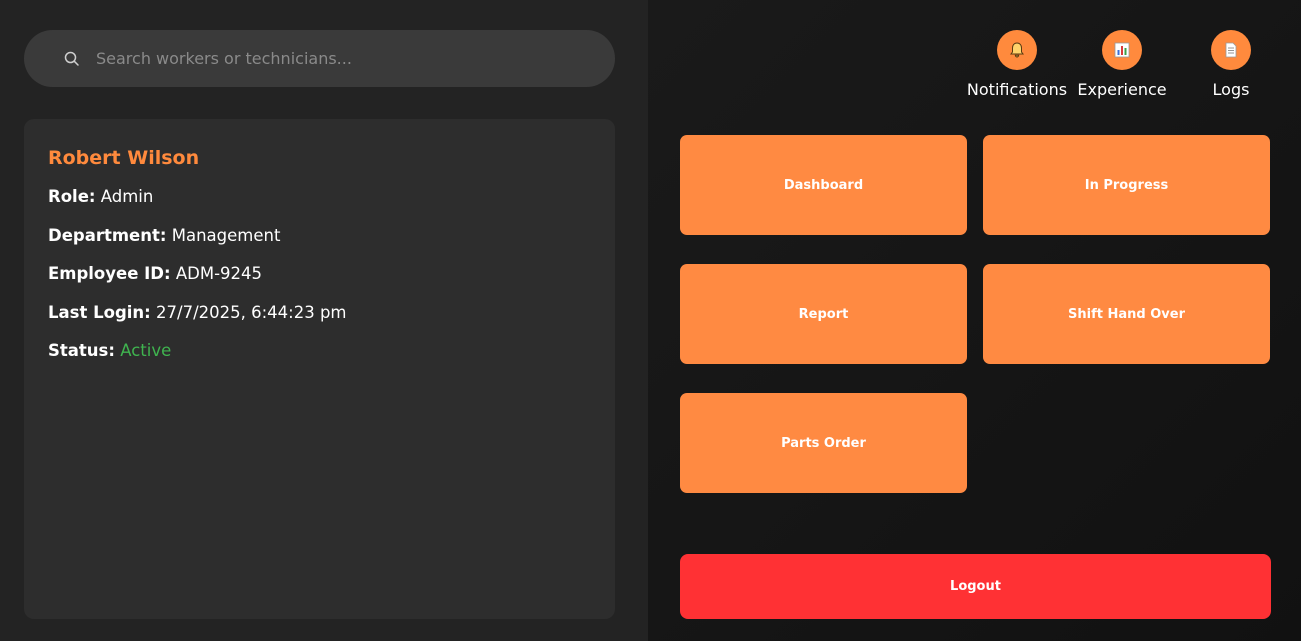  What do you see at coordinates (146, 350) in the screenshot?
I see `status-value: Active` at bounding box center [146, 350].